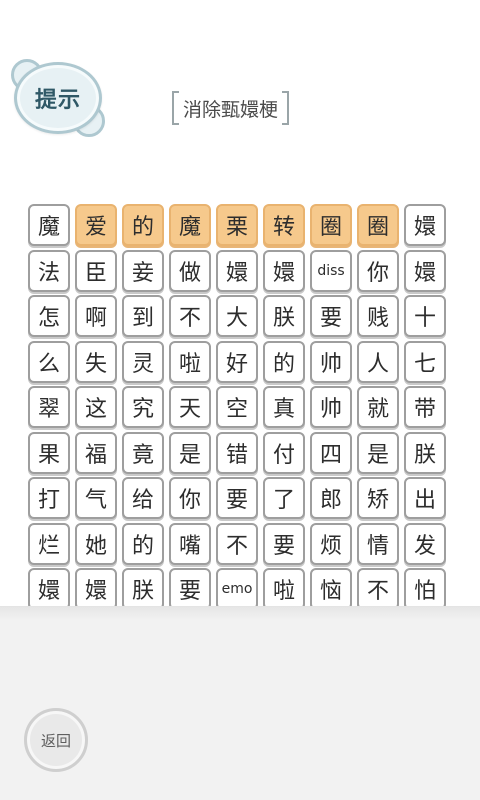 Image resolution: width=480 pixels, height=800 pixels. I want to click on grid-tile: 翠, so click(49, 407).